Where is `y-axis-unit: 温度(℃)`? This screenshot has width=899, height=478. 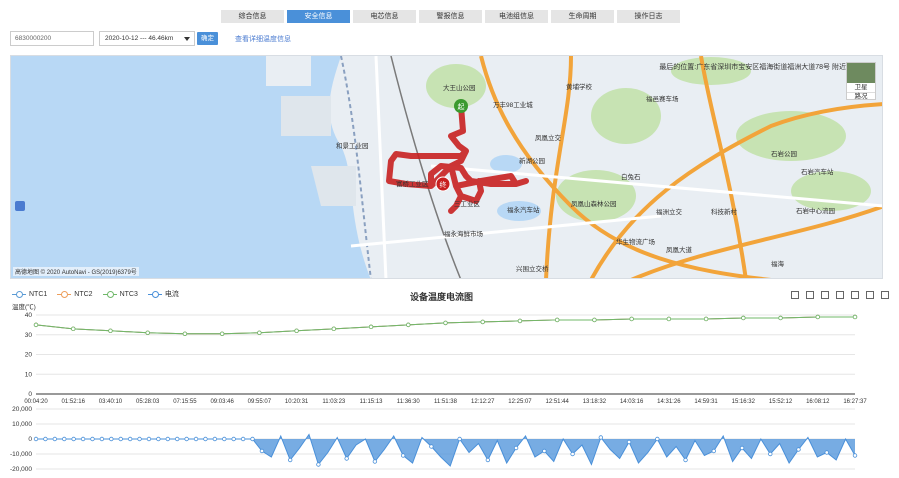
y-axis-unit: 温度(℃) is located at coordinates (24, 307).